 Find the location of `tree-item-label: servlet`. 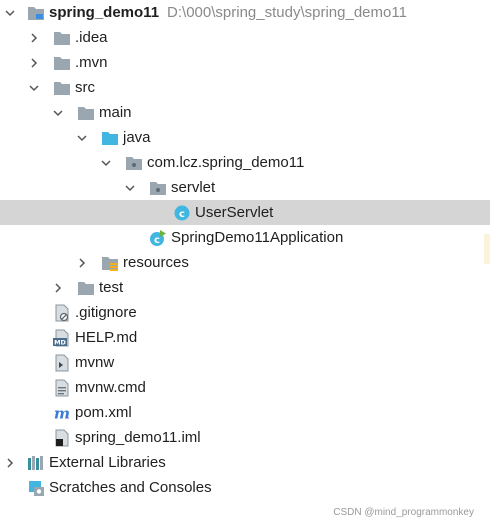

tree-item-label: servlet is located at coordinates (193, 187).